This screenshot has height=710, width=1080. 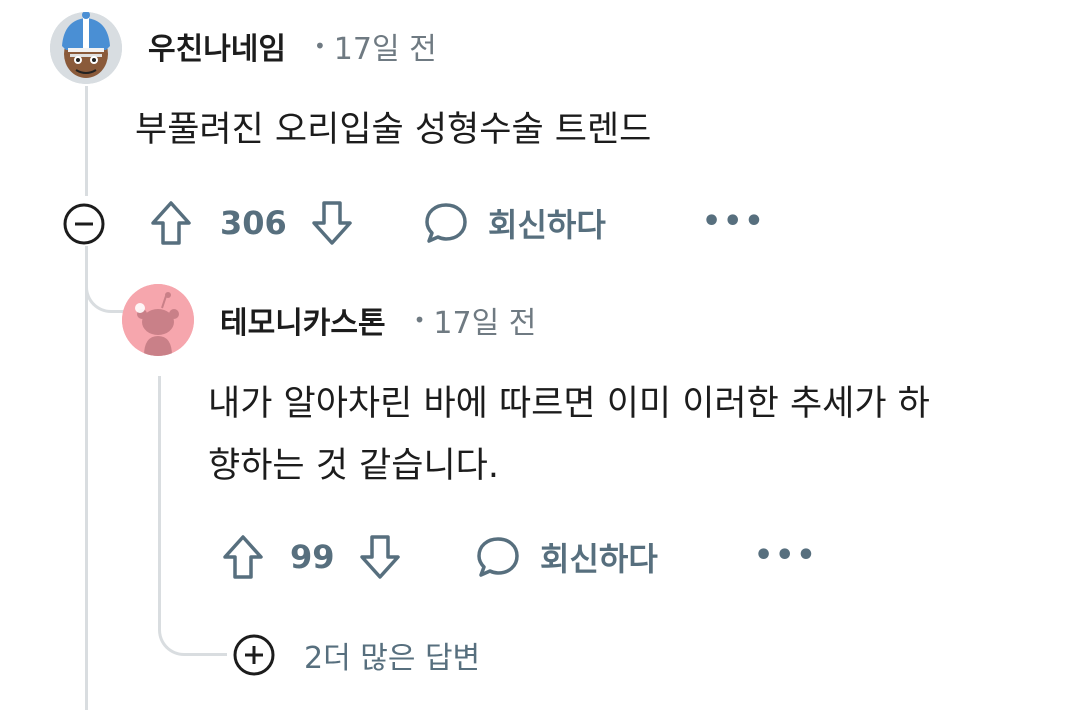 What do you see at coordinates (353, 466) in the screenshot?
I see `comment-body-line-2: 향하는 것 같습니다.` at bounding box center [353, 466].